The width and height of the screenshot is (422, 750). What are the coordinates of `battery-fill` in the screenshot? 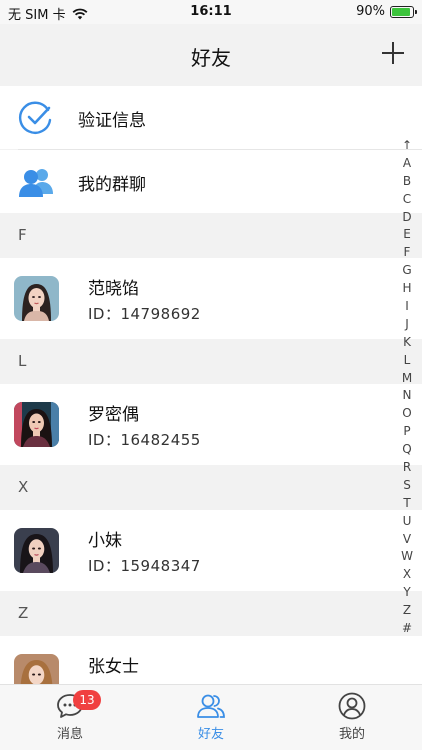 It's located at (401, 11).